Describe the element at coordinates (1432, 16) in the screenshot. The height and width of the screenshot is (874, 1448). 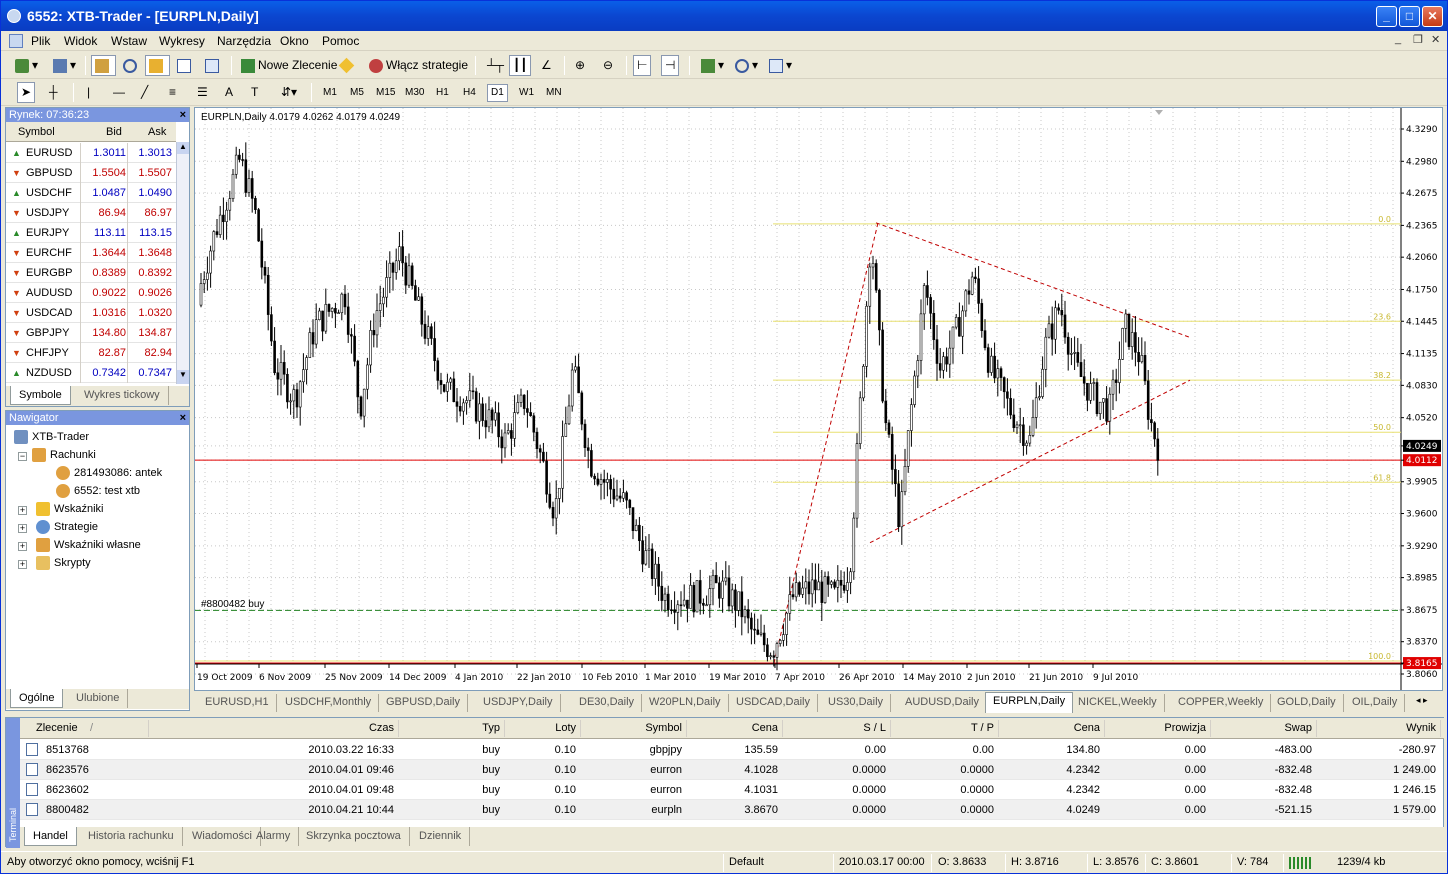
I see `close-button: ✕` at that location.